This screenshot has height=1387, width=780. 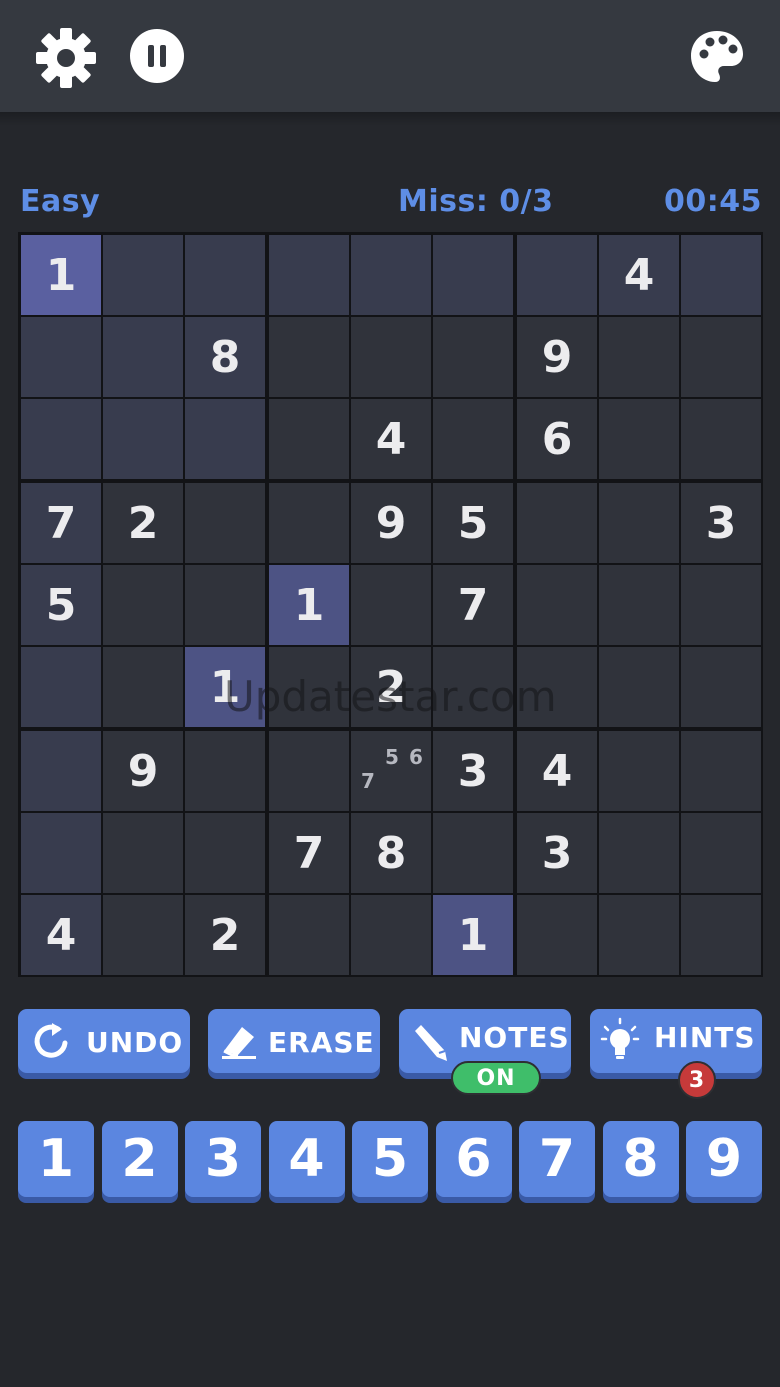 I want to click on number-key-4: 4, so click(x=306, y=1159).